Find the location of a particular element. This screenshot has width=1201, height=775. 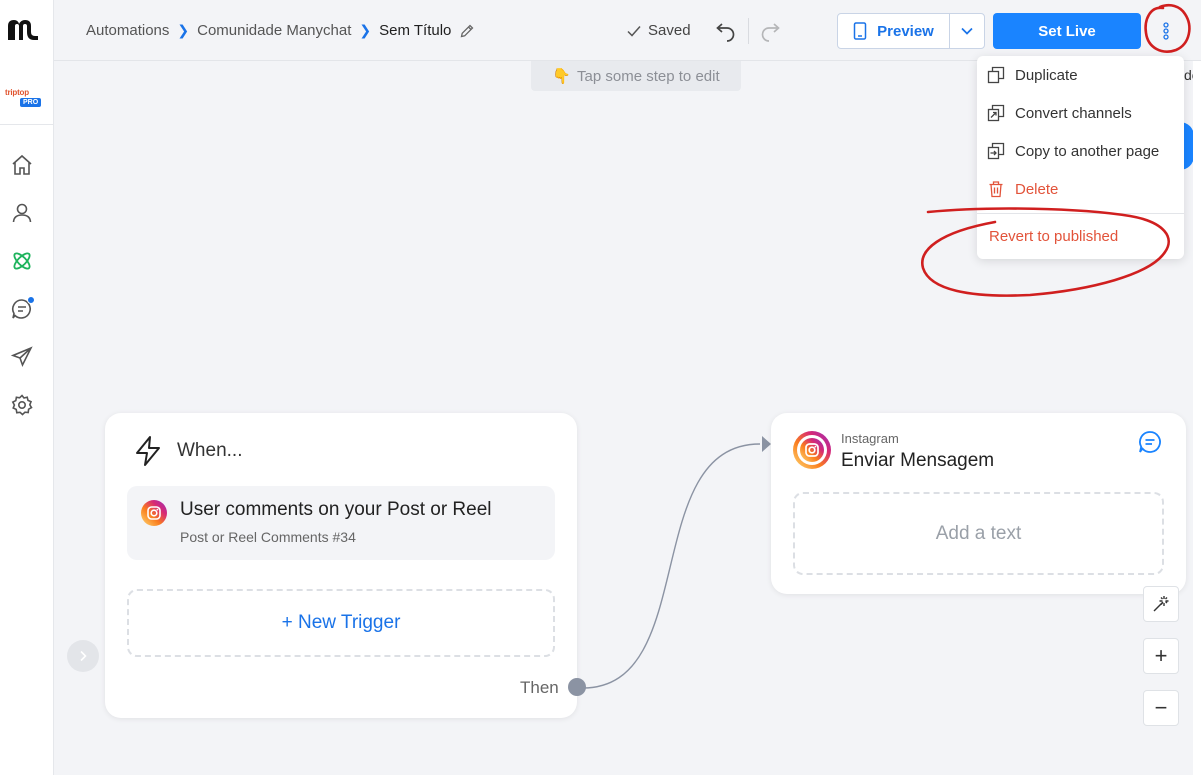

chevron-right-icon is located at coordinates (83, 656).